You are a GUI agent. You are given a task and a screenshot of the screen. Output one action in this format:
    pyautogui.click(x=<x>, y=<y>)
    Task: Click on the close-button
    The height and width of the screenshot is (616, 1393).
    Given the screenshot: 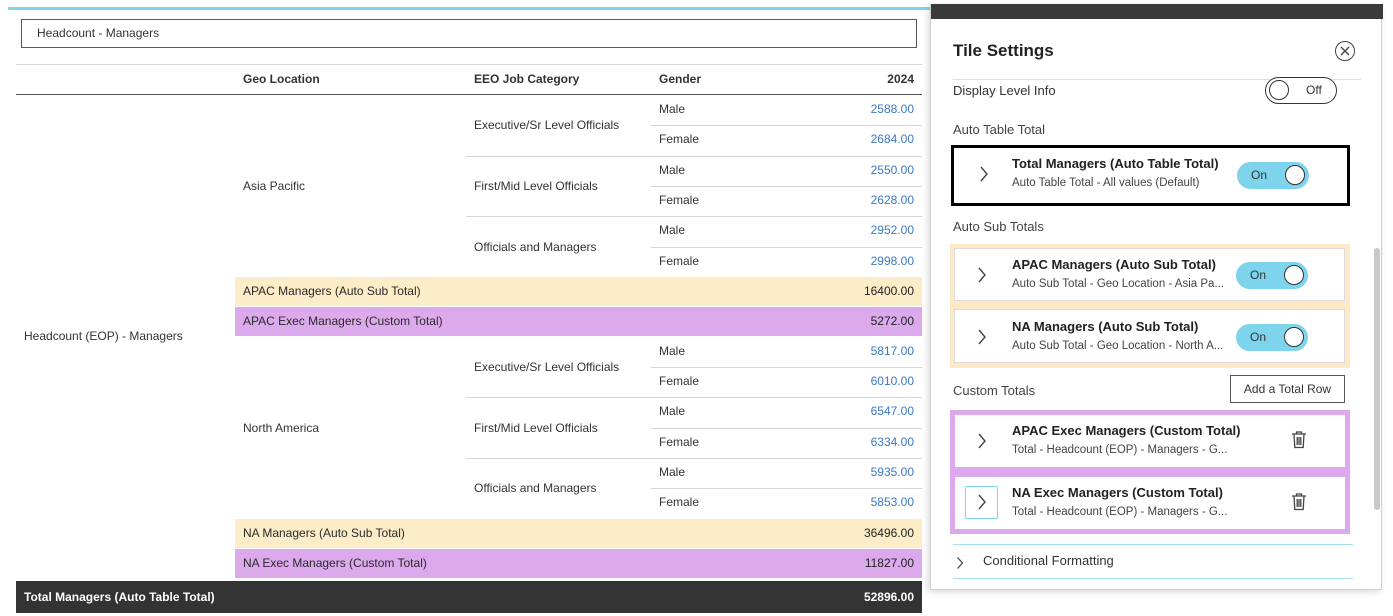 What is the action you would take?
    pyautogui.click(x=1345, y=51)
    